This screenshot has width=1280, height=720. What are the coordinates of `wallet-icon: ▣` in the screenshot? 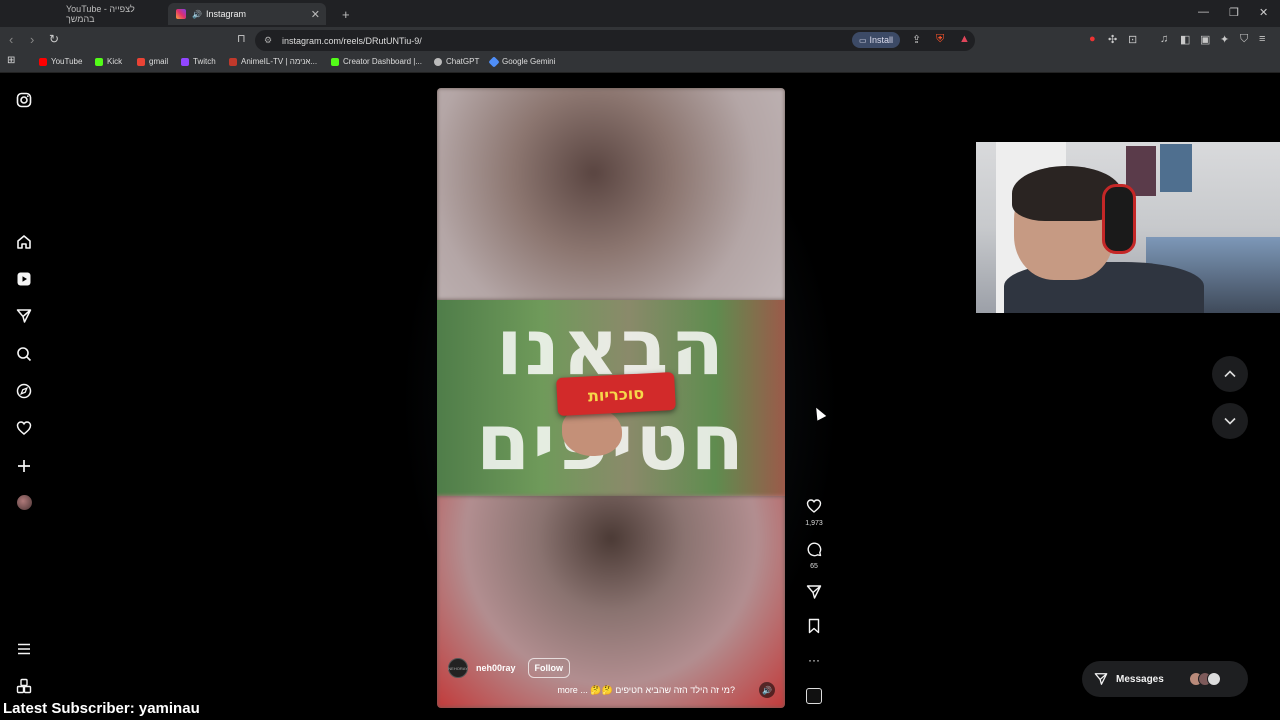 It's located at (1205, 39).